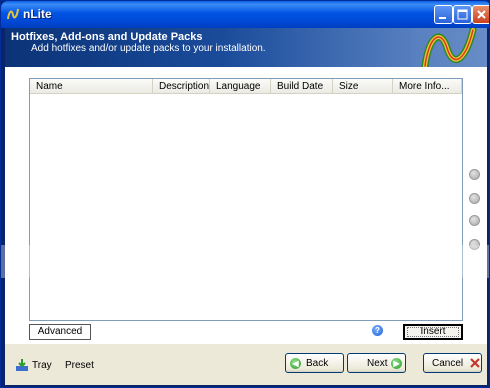 The image size is (490, 388). Describe the element at coordinates (91, 86) in the screenshot. I see `column-header-name: Name` at that location.